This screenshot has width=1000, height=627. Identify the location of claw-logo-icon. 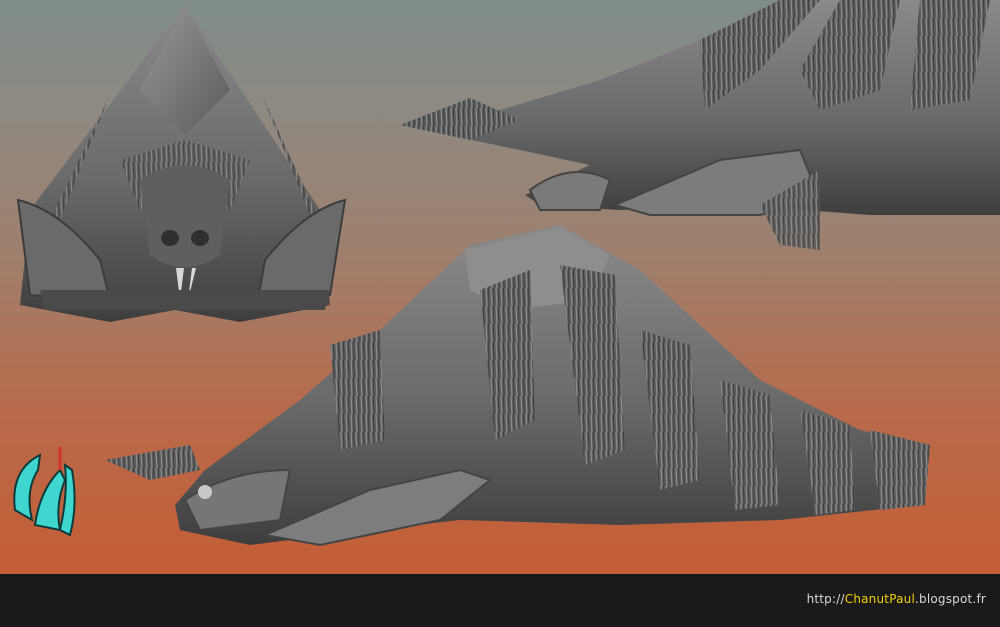
(44, 492).